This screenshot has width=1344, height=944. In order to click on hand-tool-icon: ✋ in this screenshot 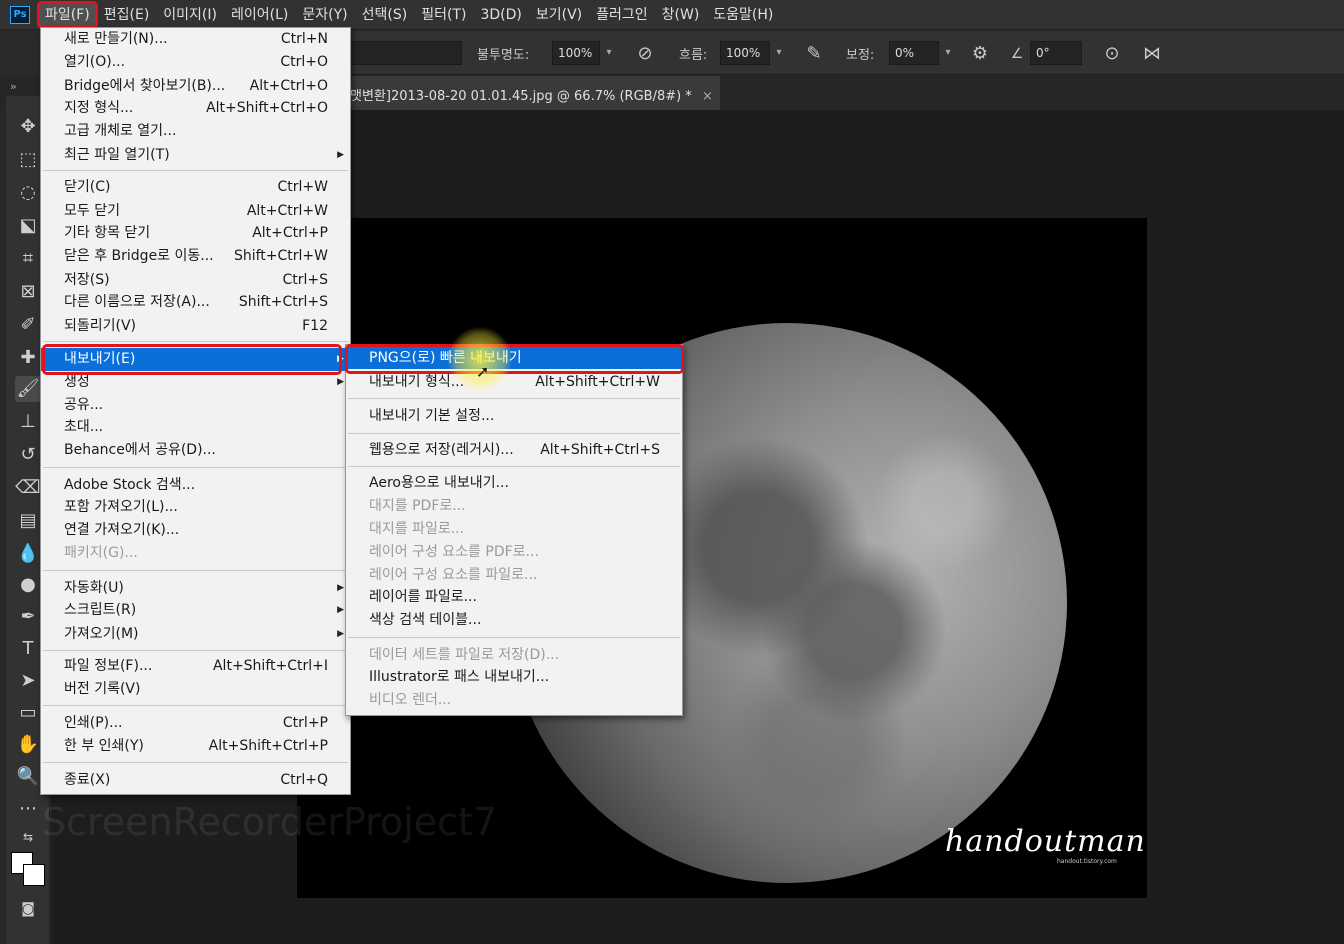, I will do `click(28, 745)`.